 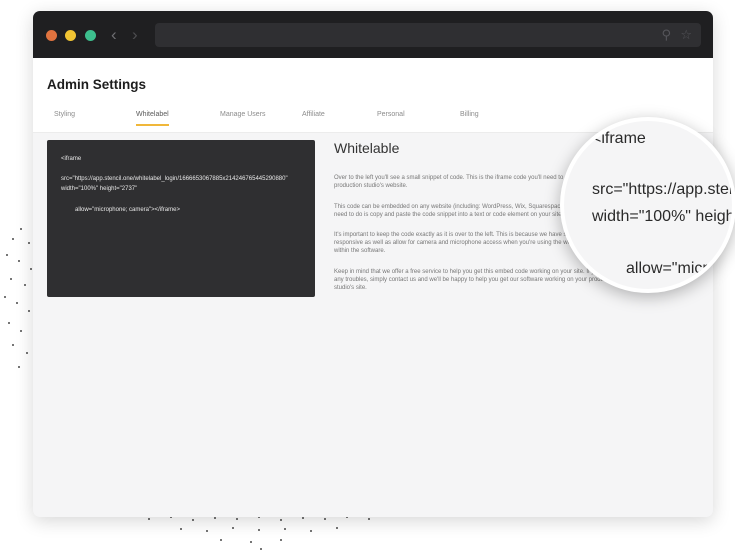 What do you see at coordinates (428, 35) in the screenshot?
I see `address-bar: ⚲ ☆` at bounding box center [428, 35].